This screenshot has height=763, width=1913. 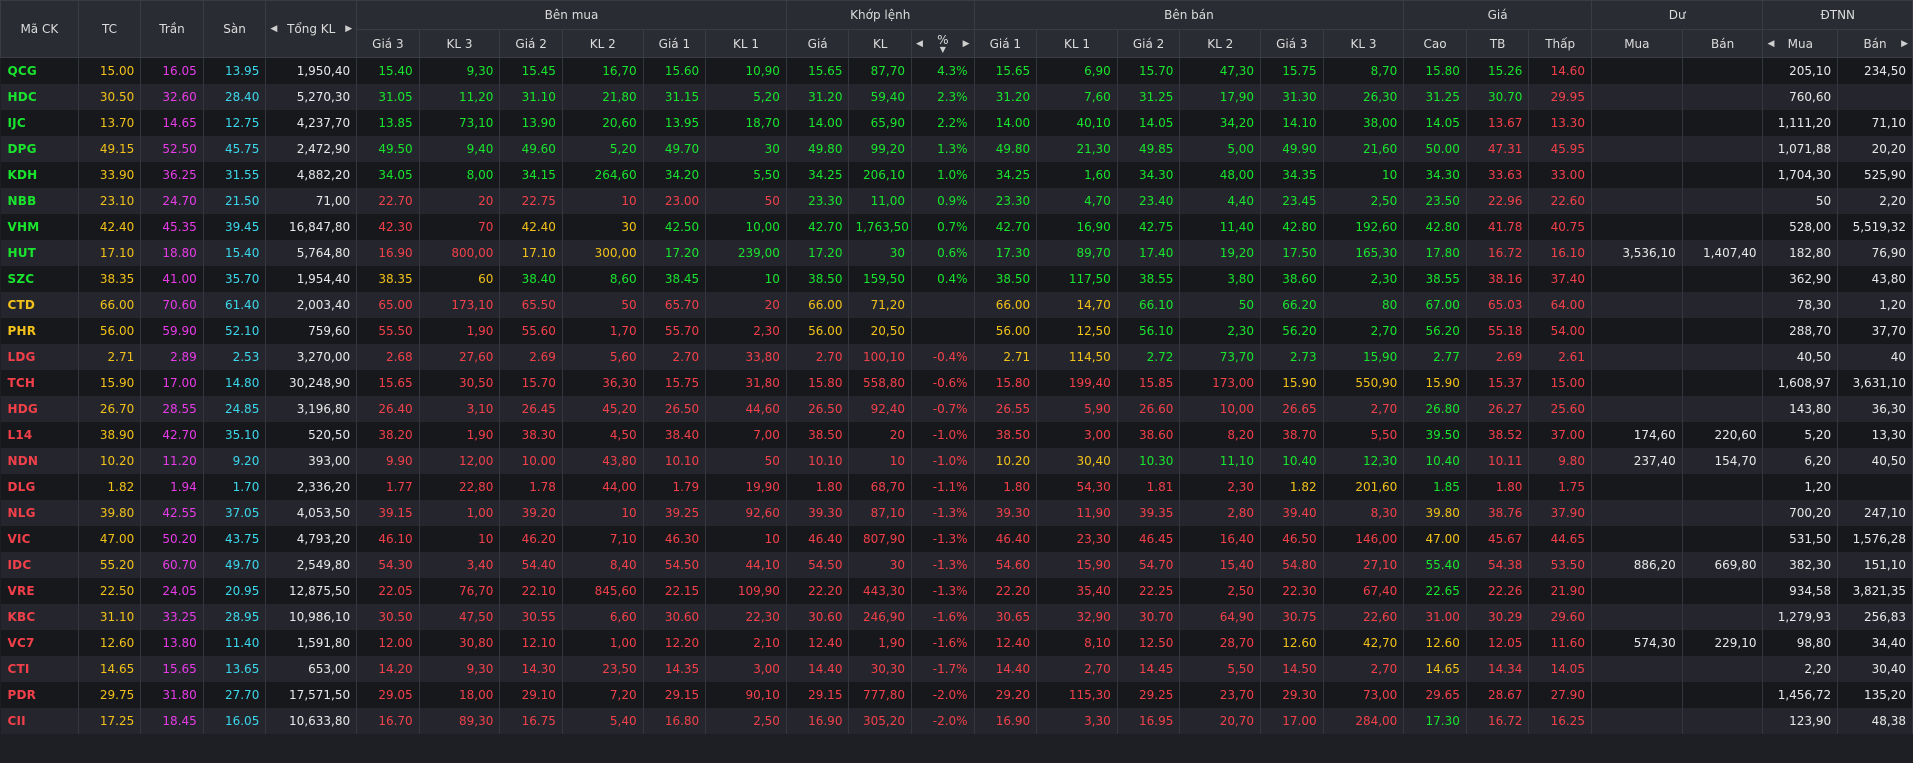 What do you see at coordinates (1875, 43) in the screenshot?
I see `col-foreign-sell: Bán ▶` at bounding box center [1875, 43].